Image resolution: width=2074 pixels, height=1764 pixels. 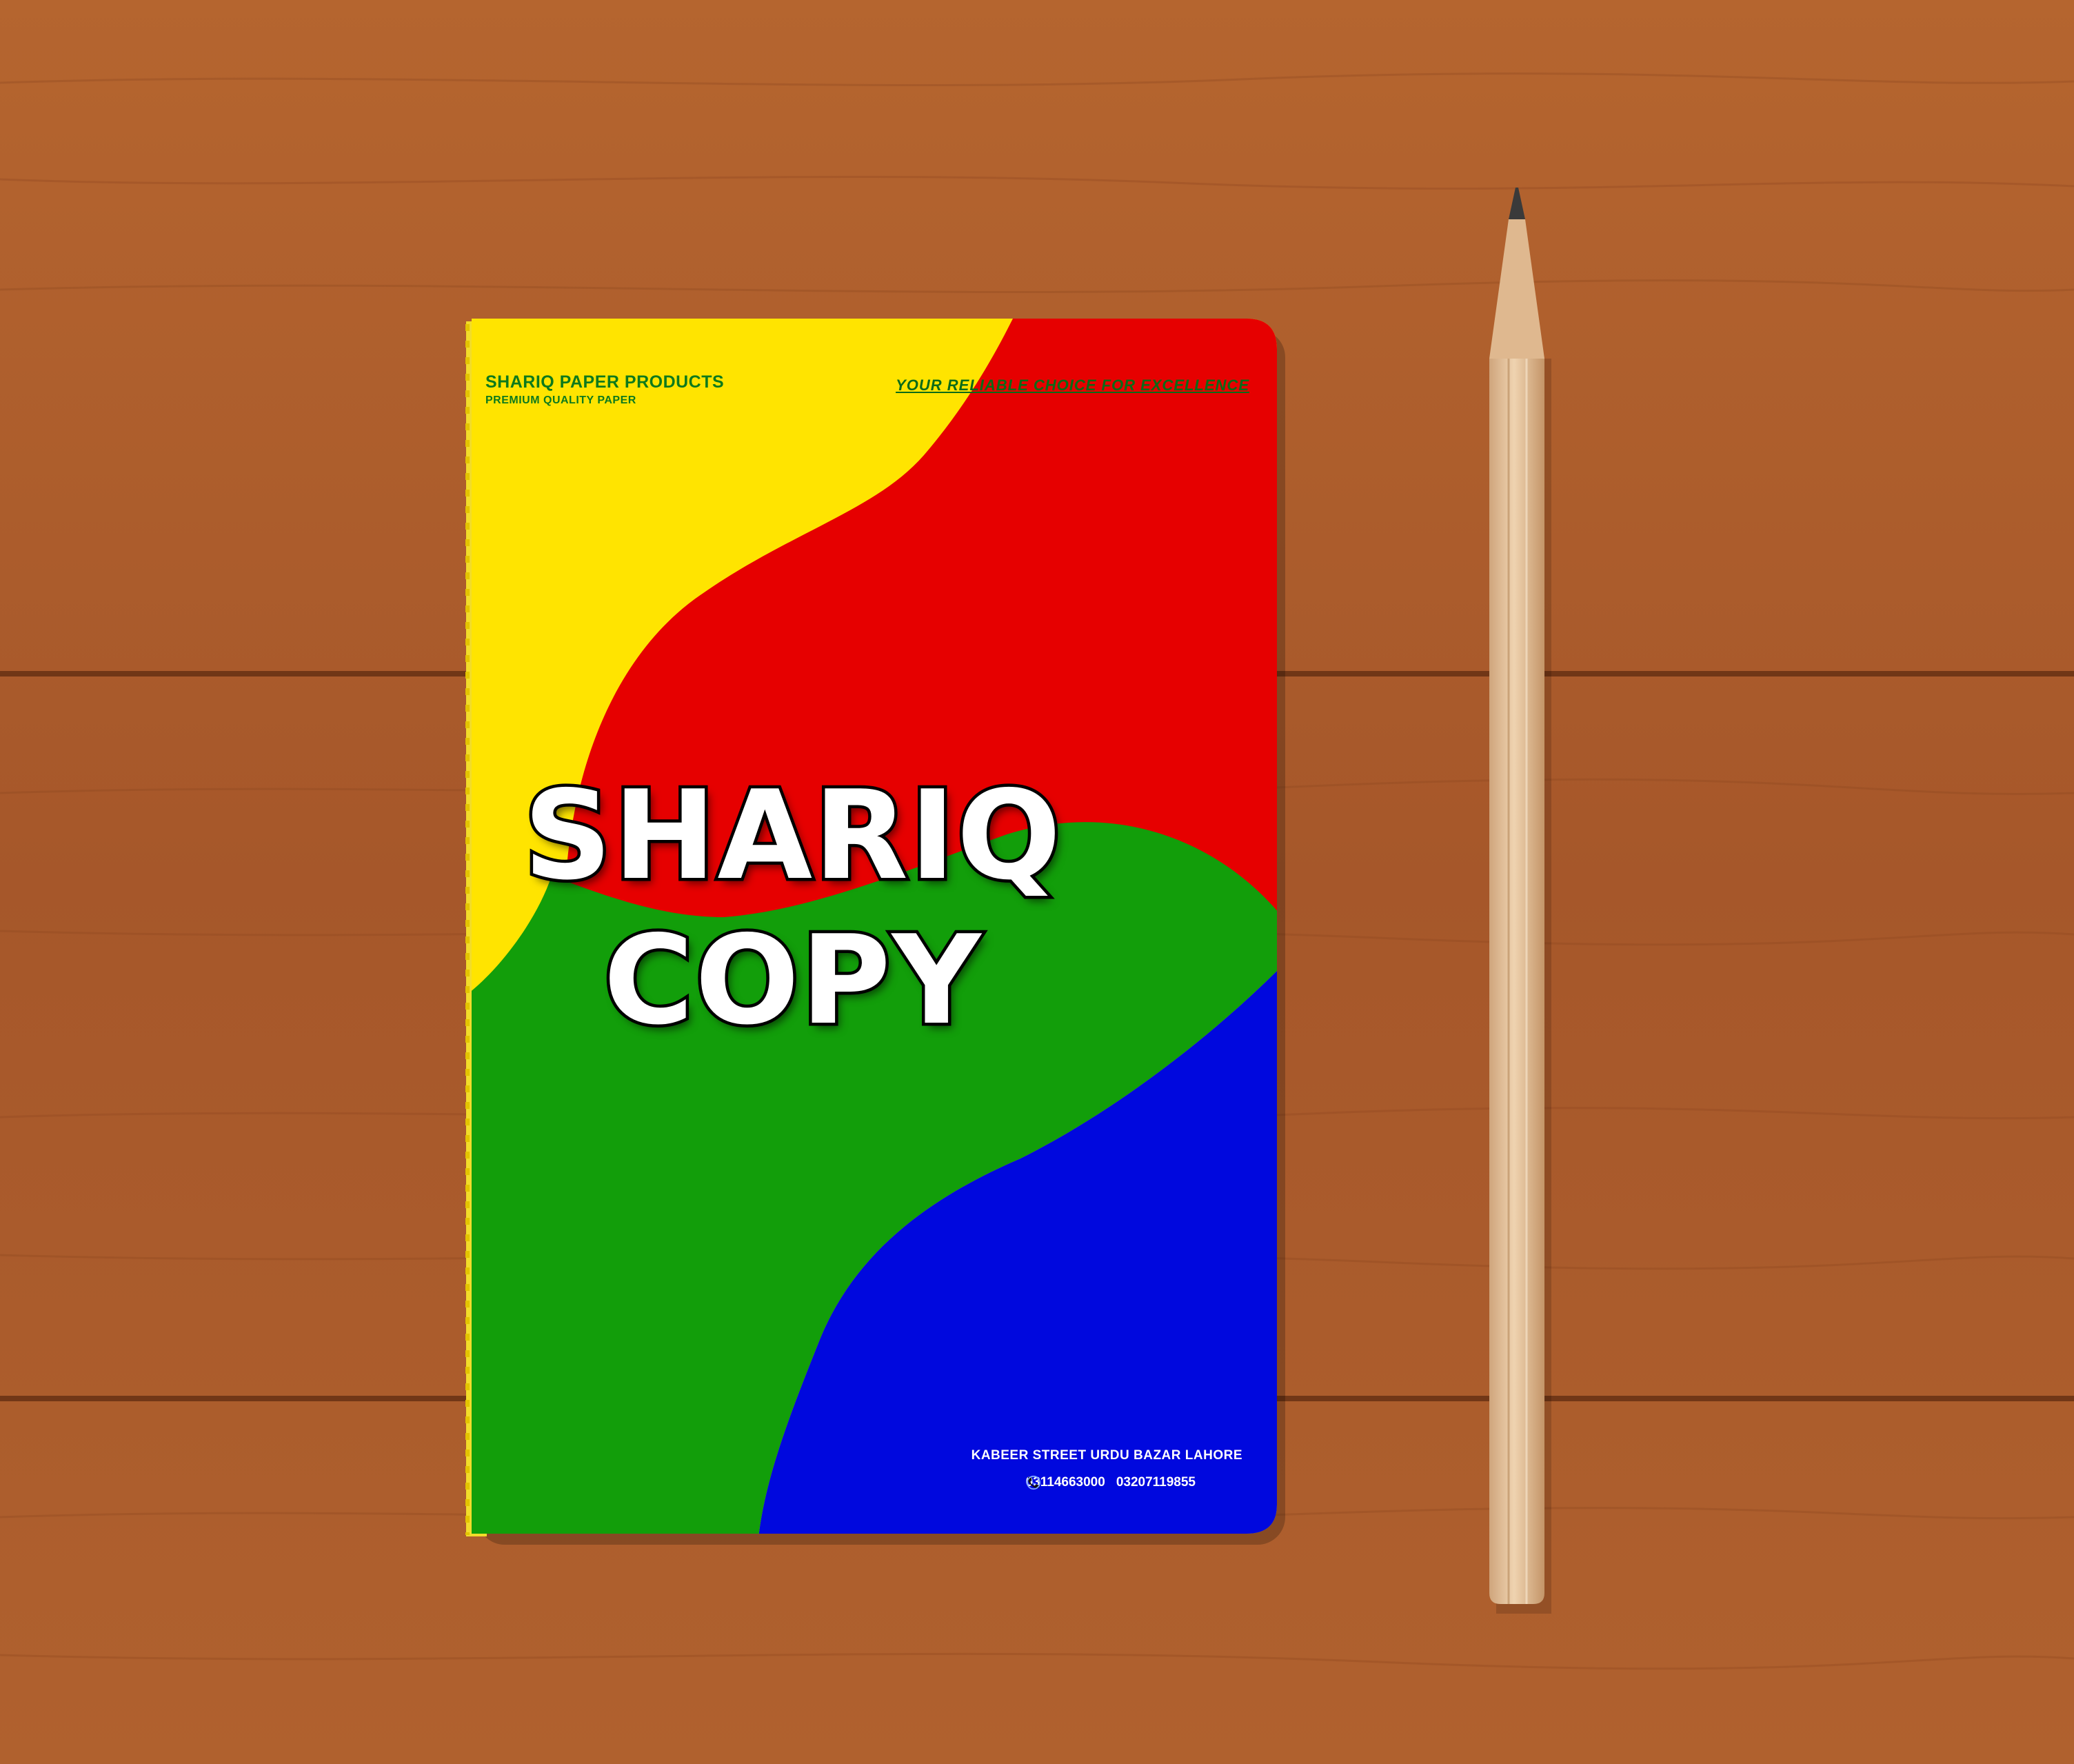 I want to click on pencil, so click(x=1520, y=901).